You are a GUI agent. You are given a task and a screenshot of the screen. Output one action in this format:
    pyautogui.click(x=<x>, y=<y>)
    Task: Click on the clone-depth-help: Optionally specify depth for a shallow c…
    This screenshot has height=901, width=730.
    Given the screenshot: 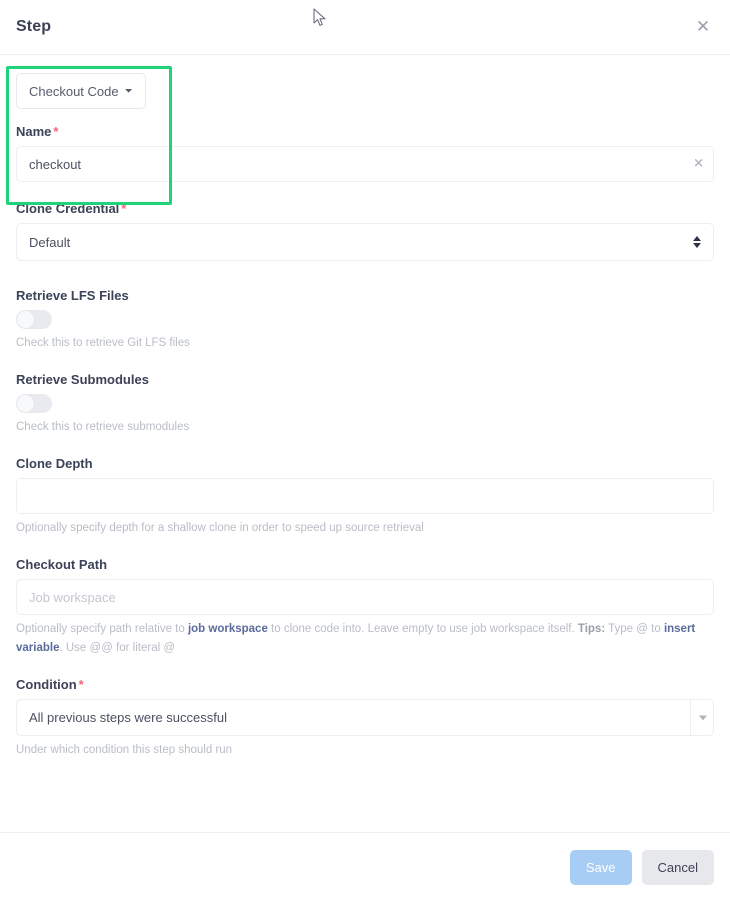 What is the action you would take?
    pyautogui.click(x=220, y=528)
    